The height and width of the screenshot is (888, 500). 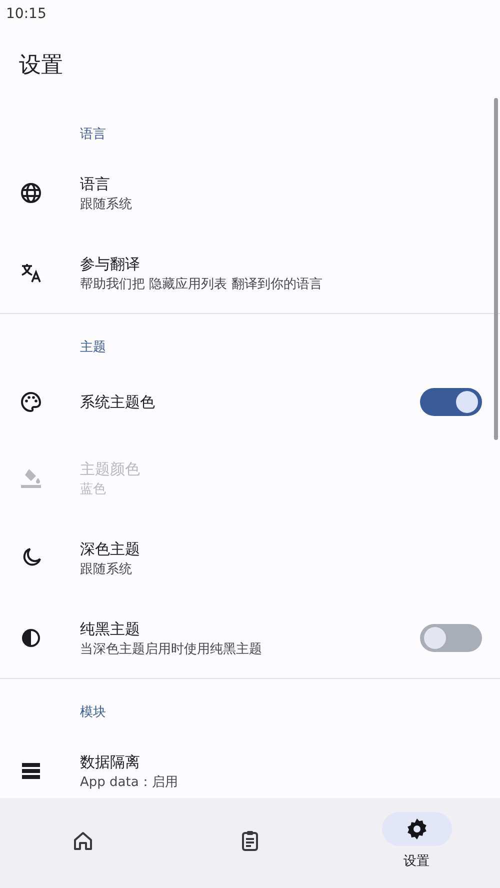 What do you see at coordinates (250, 193) in the screenshot?
I see `settings-item: 语言 跟随系统` at bounding box center [250, 193].